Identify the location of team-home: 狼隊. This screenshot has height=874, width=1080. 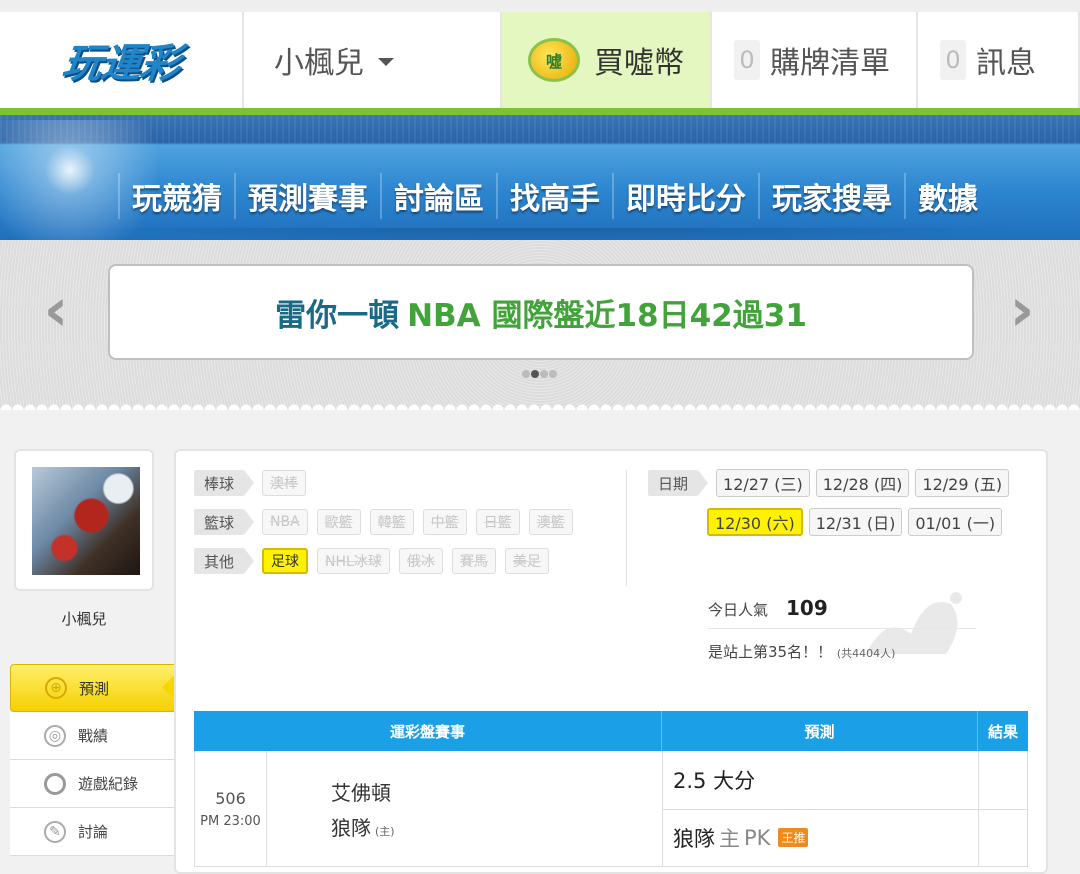
(351, 828).